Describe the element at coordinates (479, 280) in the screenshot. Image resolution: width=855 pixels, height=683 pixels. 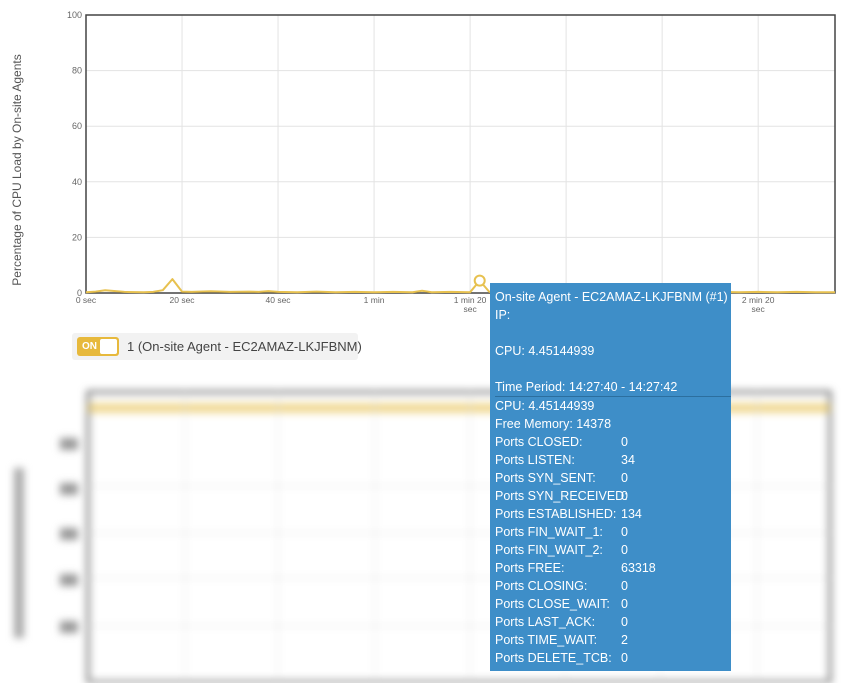
I see `highlighted-point` at that location.